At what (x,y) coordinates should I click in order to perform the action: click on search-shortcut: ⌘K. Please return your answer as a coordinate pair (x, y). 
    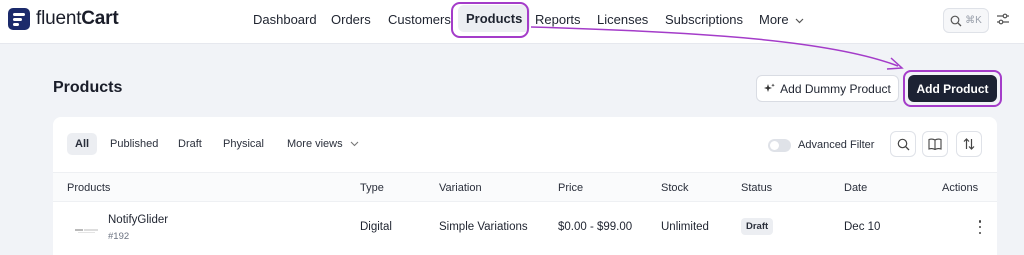
    Looking at the image, I should click on (973, 20).